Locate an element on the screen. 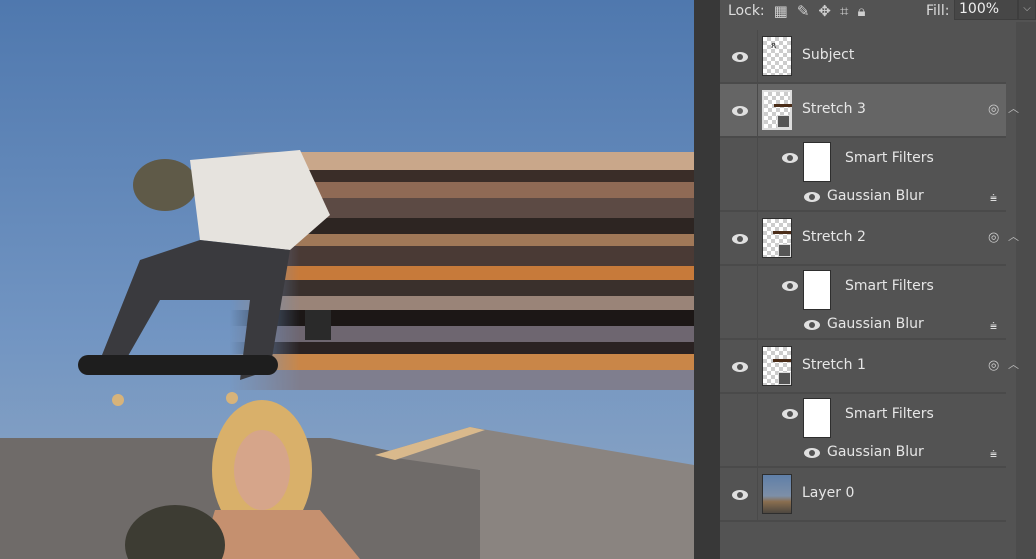 The image size is (1036, 559). layer-row-stretch-1: Stretch 1 ◎ is located at coordinates (863, 367).